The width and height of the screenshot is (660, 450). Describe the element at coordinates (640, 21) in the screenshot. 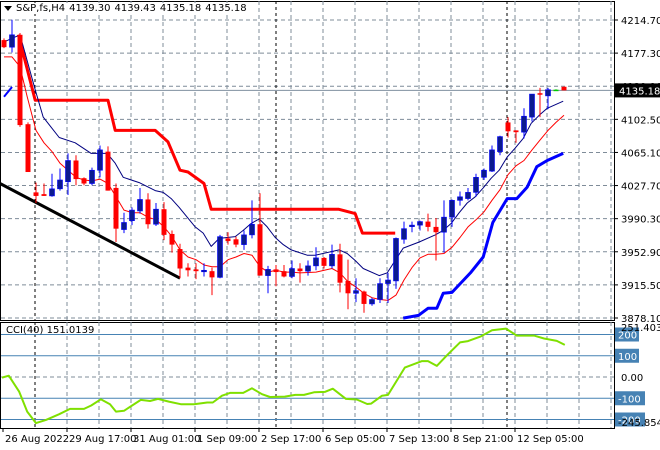

I see `price-tick-label: 4214.70` at that location.